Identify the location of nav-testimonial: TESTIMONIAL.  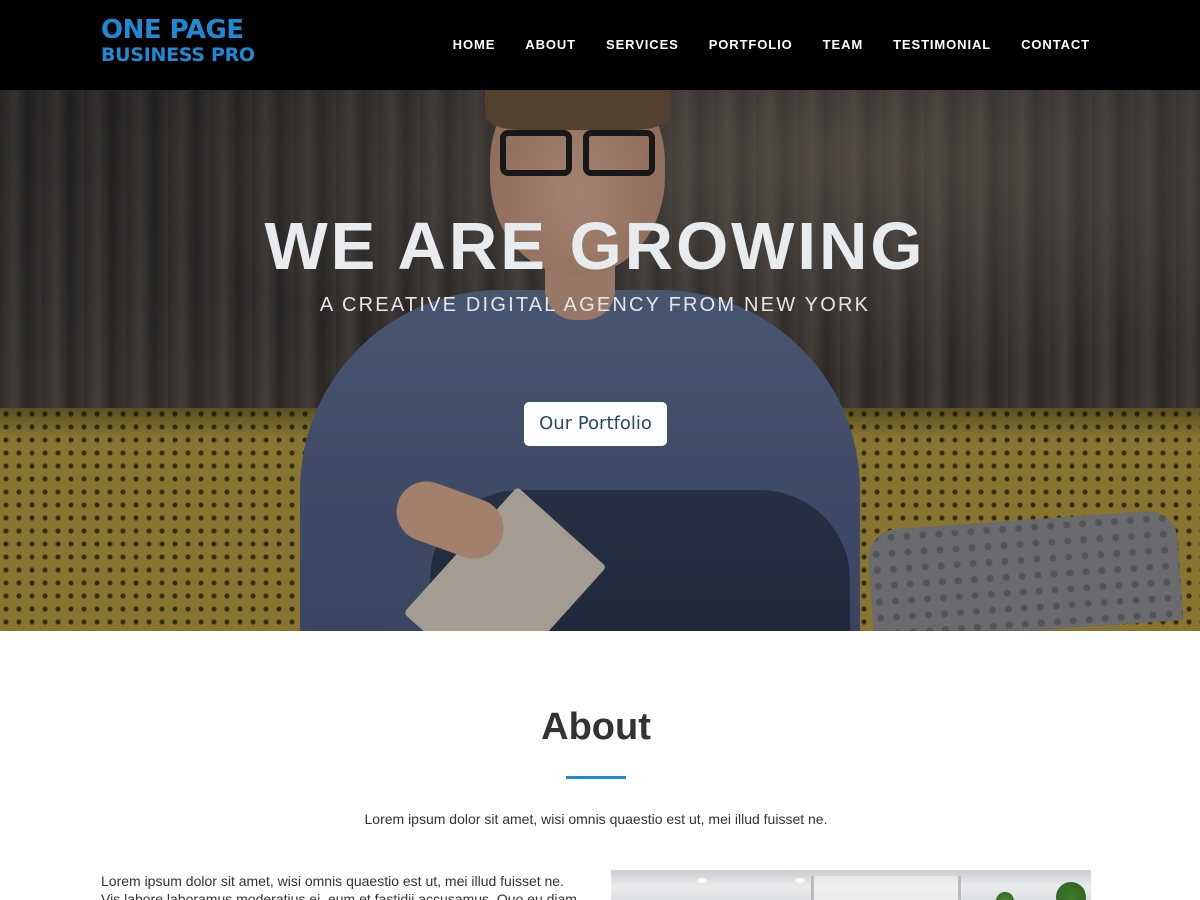
(942, 44).